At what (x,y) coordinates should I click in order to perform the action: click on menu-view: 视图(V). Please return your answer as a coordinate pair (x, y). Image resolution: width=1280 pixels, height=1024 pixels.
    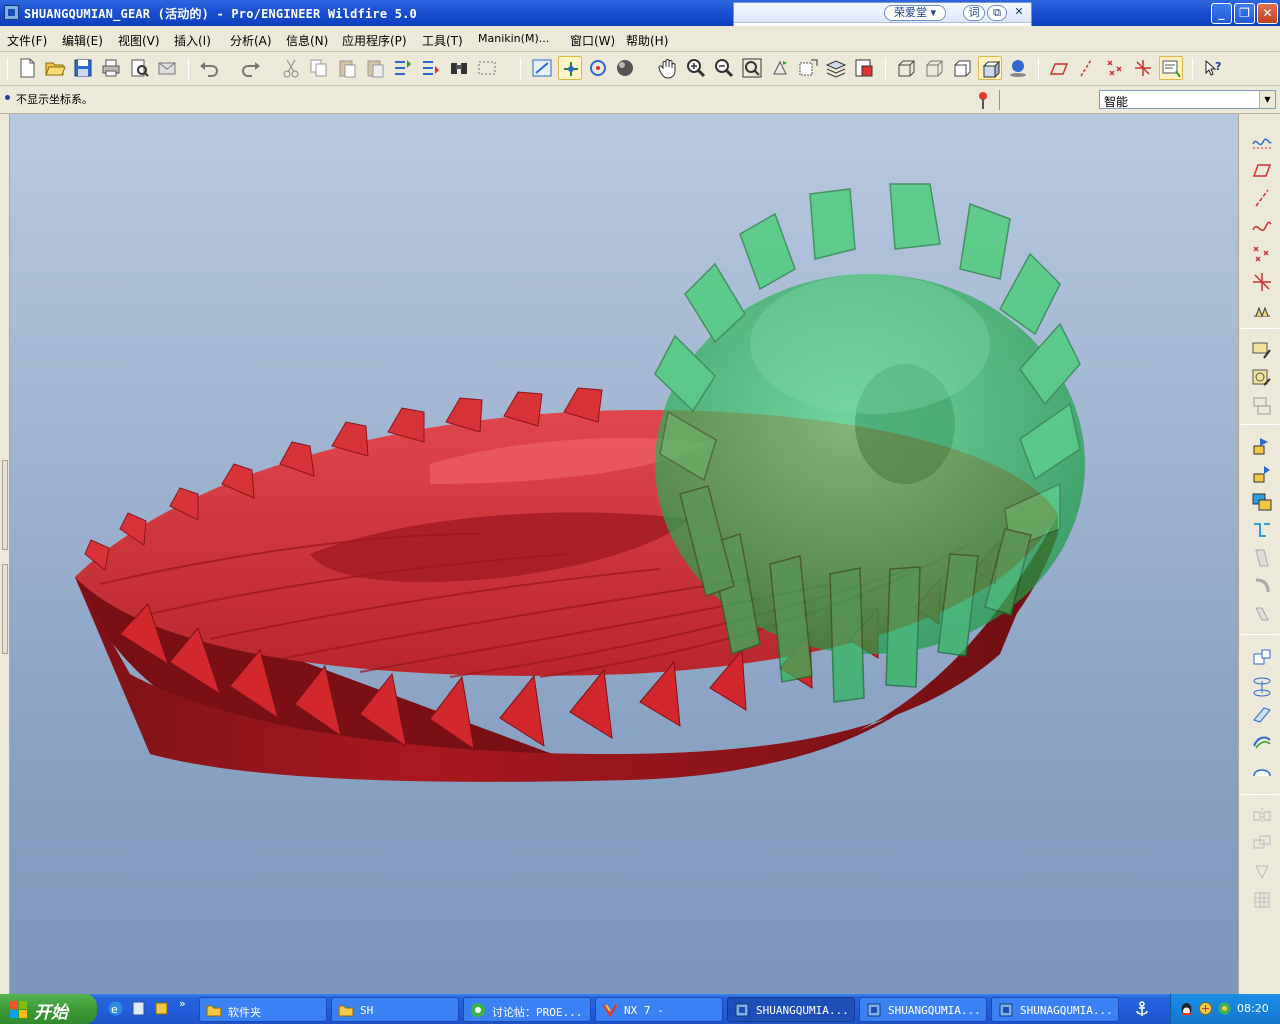
    Looking at the image, I should click on (139, 40).